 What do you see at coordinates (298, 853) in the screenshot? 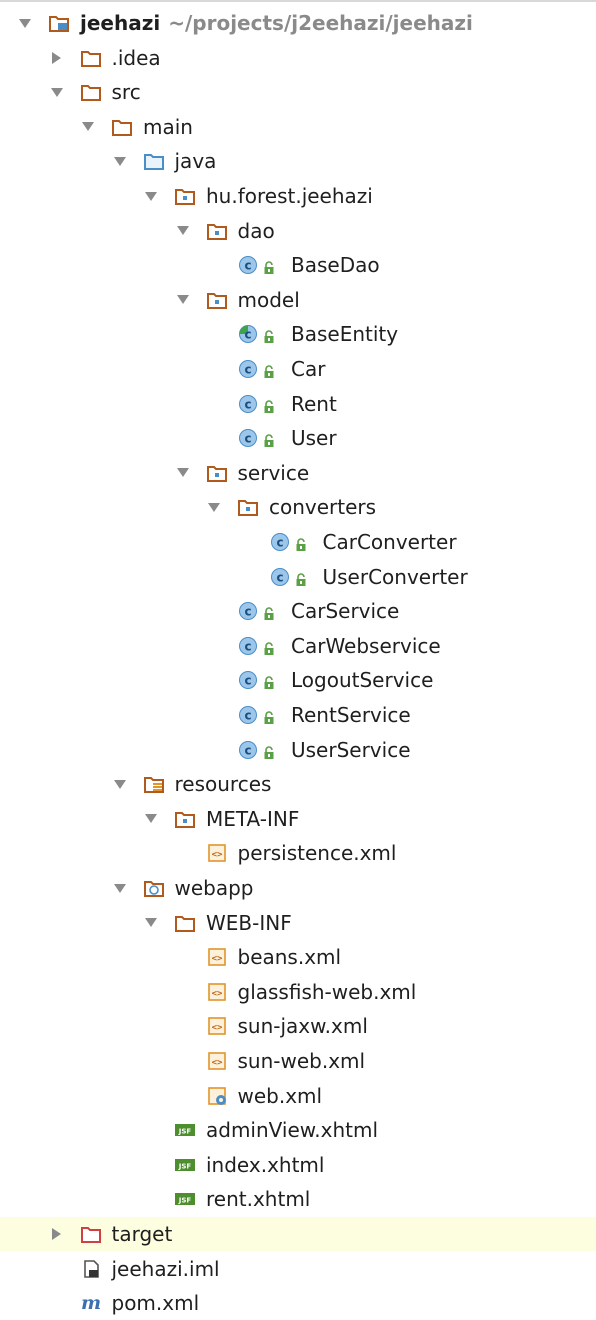
I see `tree-item-persistence-xml: <> persistence.xml` at bounding box center [298, 853].